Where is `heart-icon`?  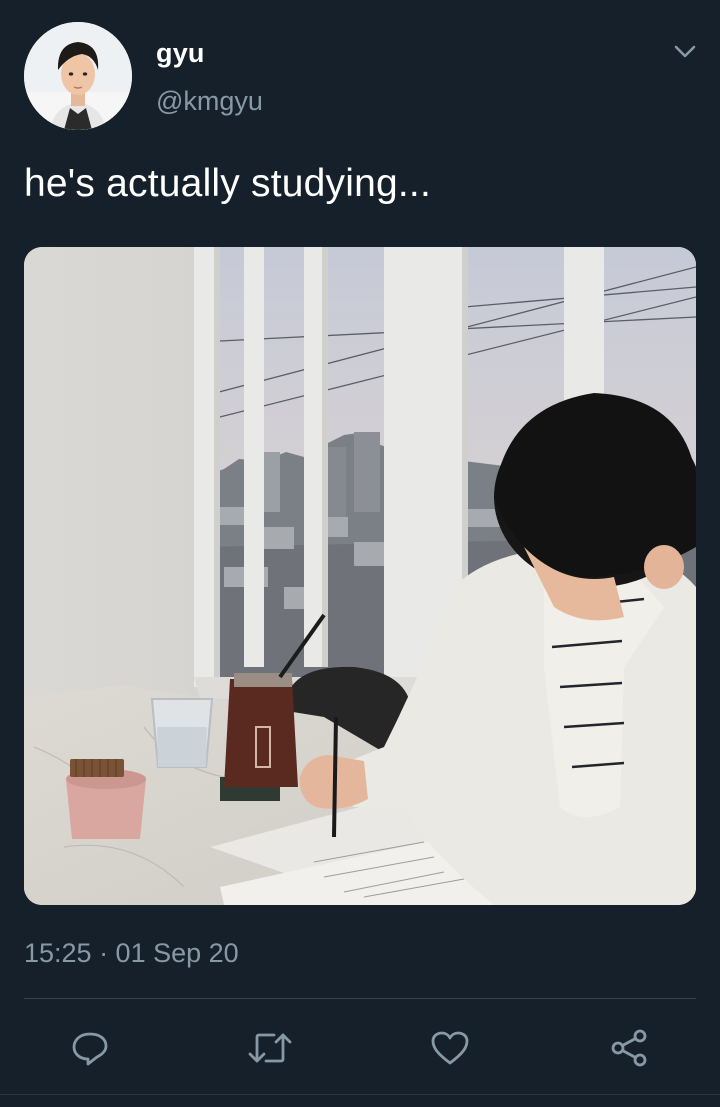 heart-icon is located at coordinates (450, 1048).